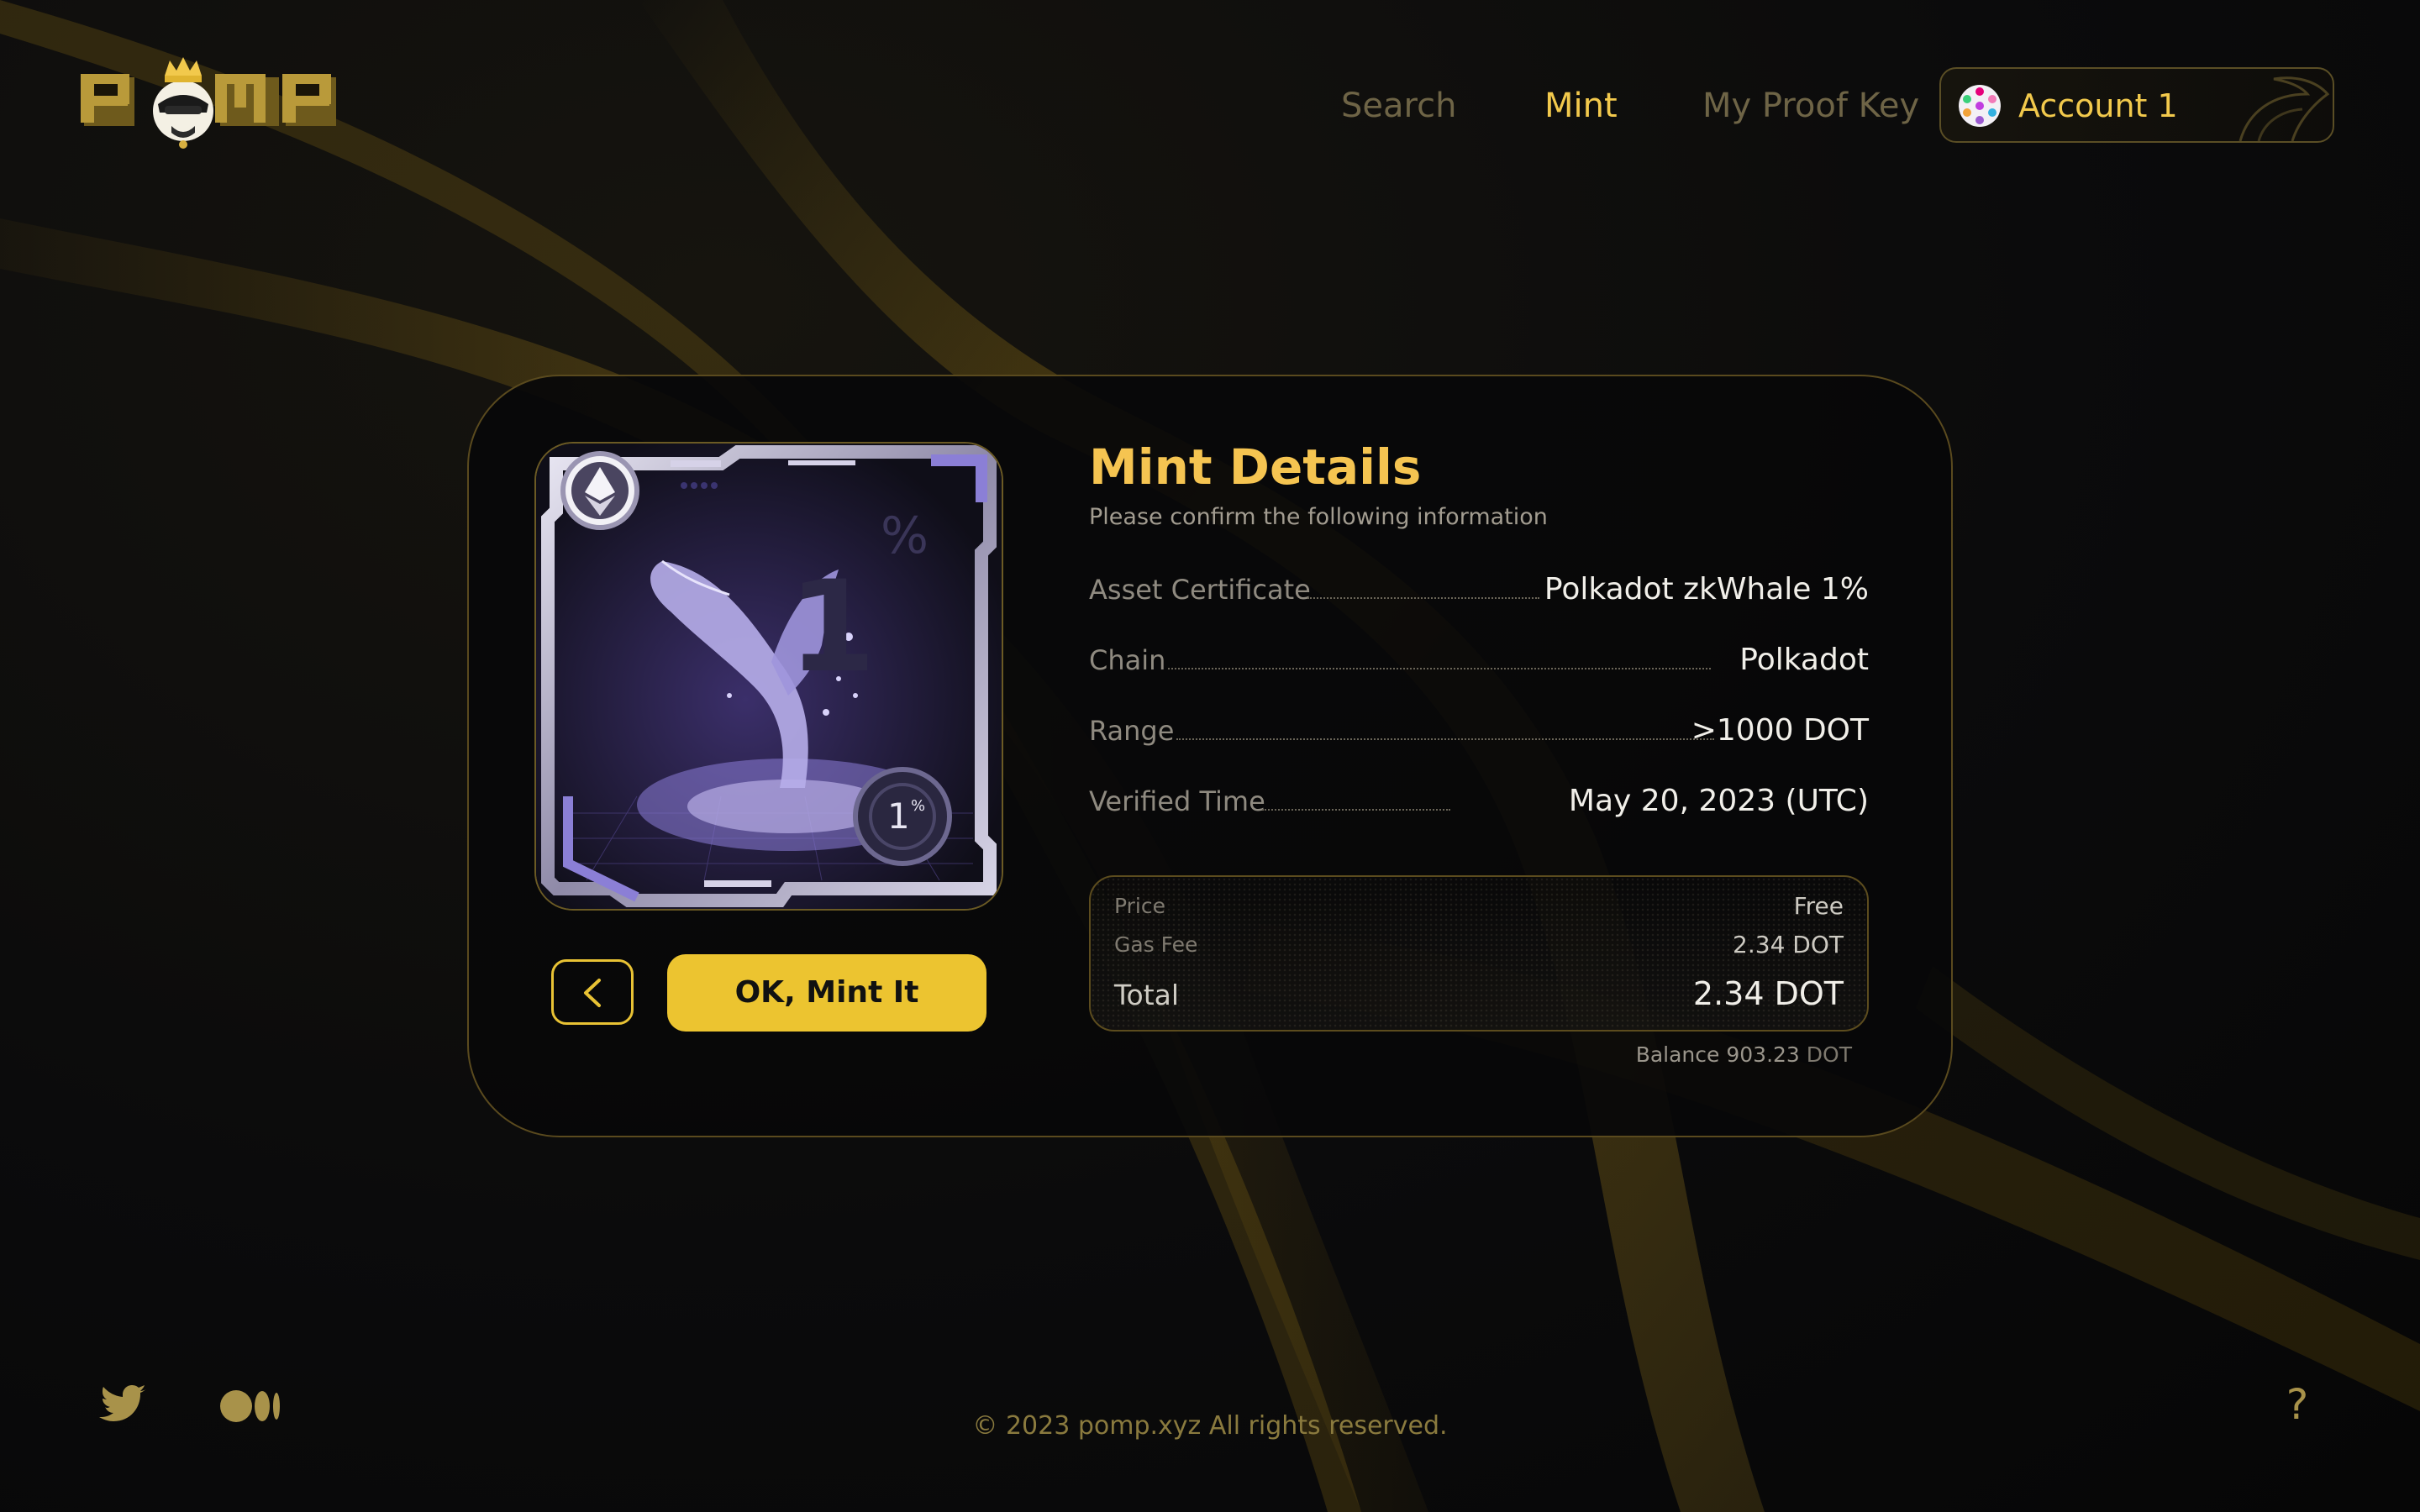  I want to click on detail-value: May 20, 2023 (UTC), so click(1718, 801).